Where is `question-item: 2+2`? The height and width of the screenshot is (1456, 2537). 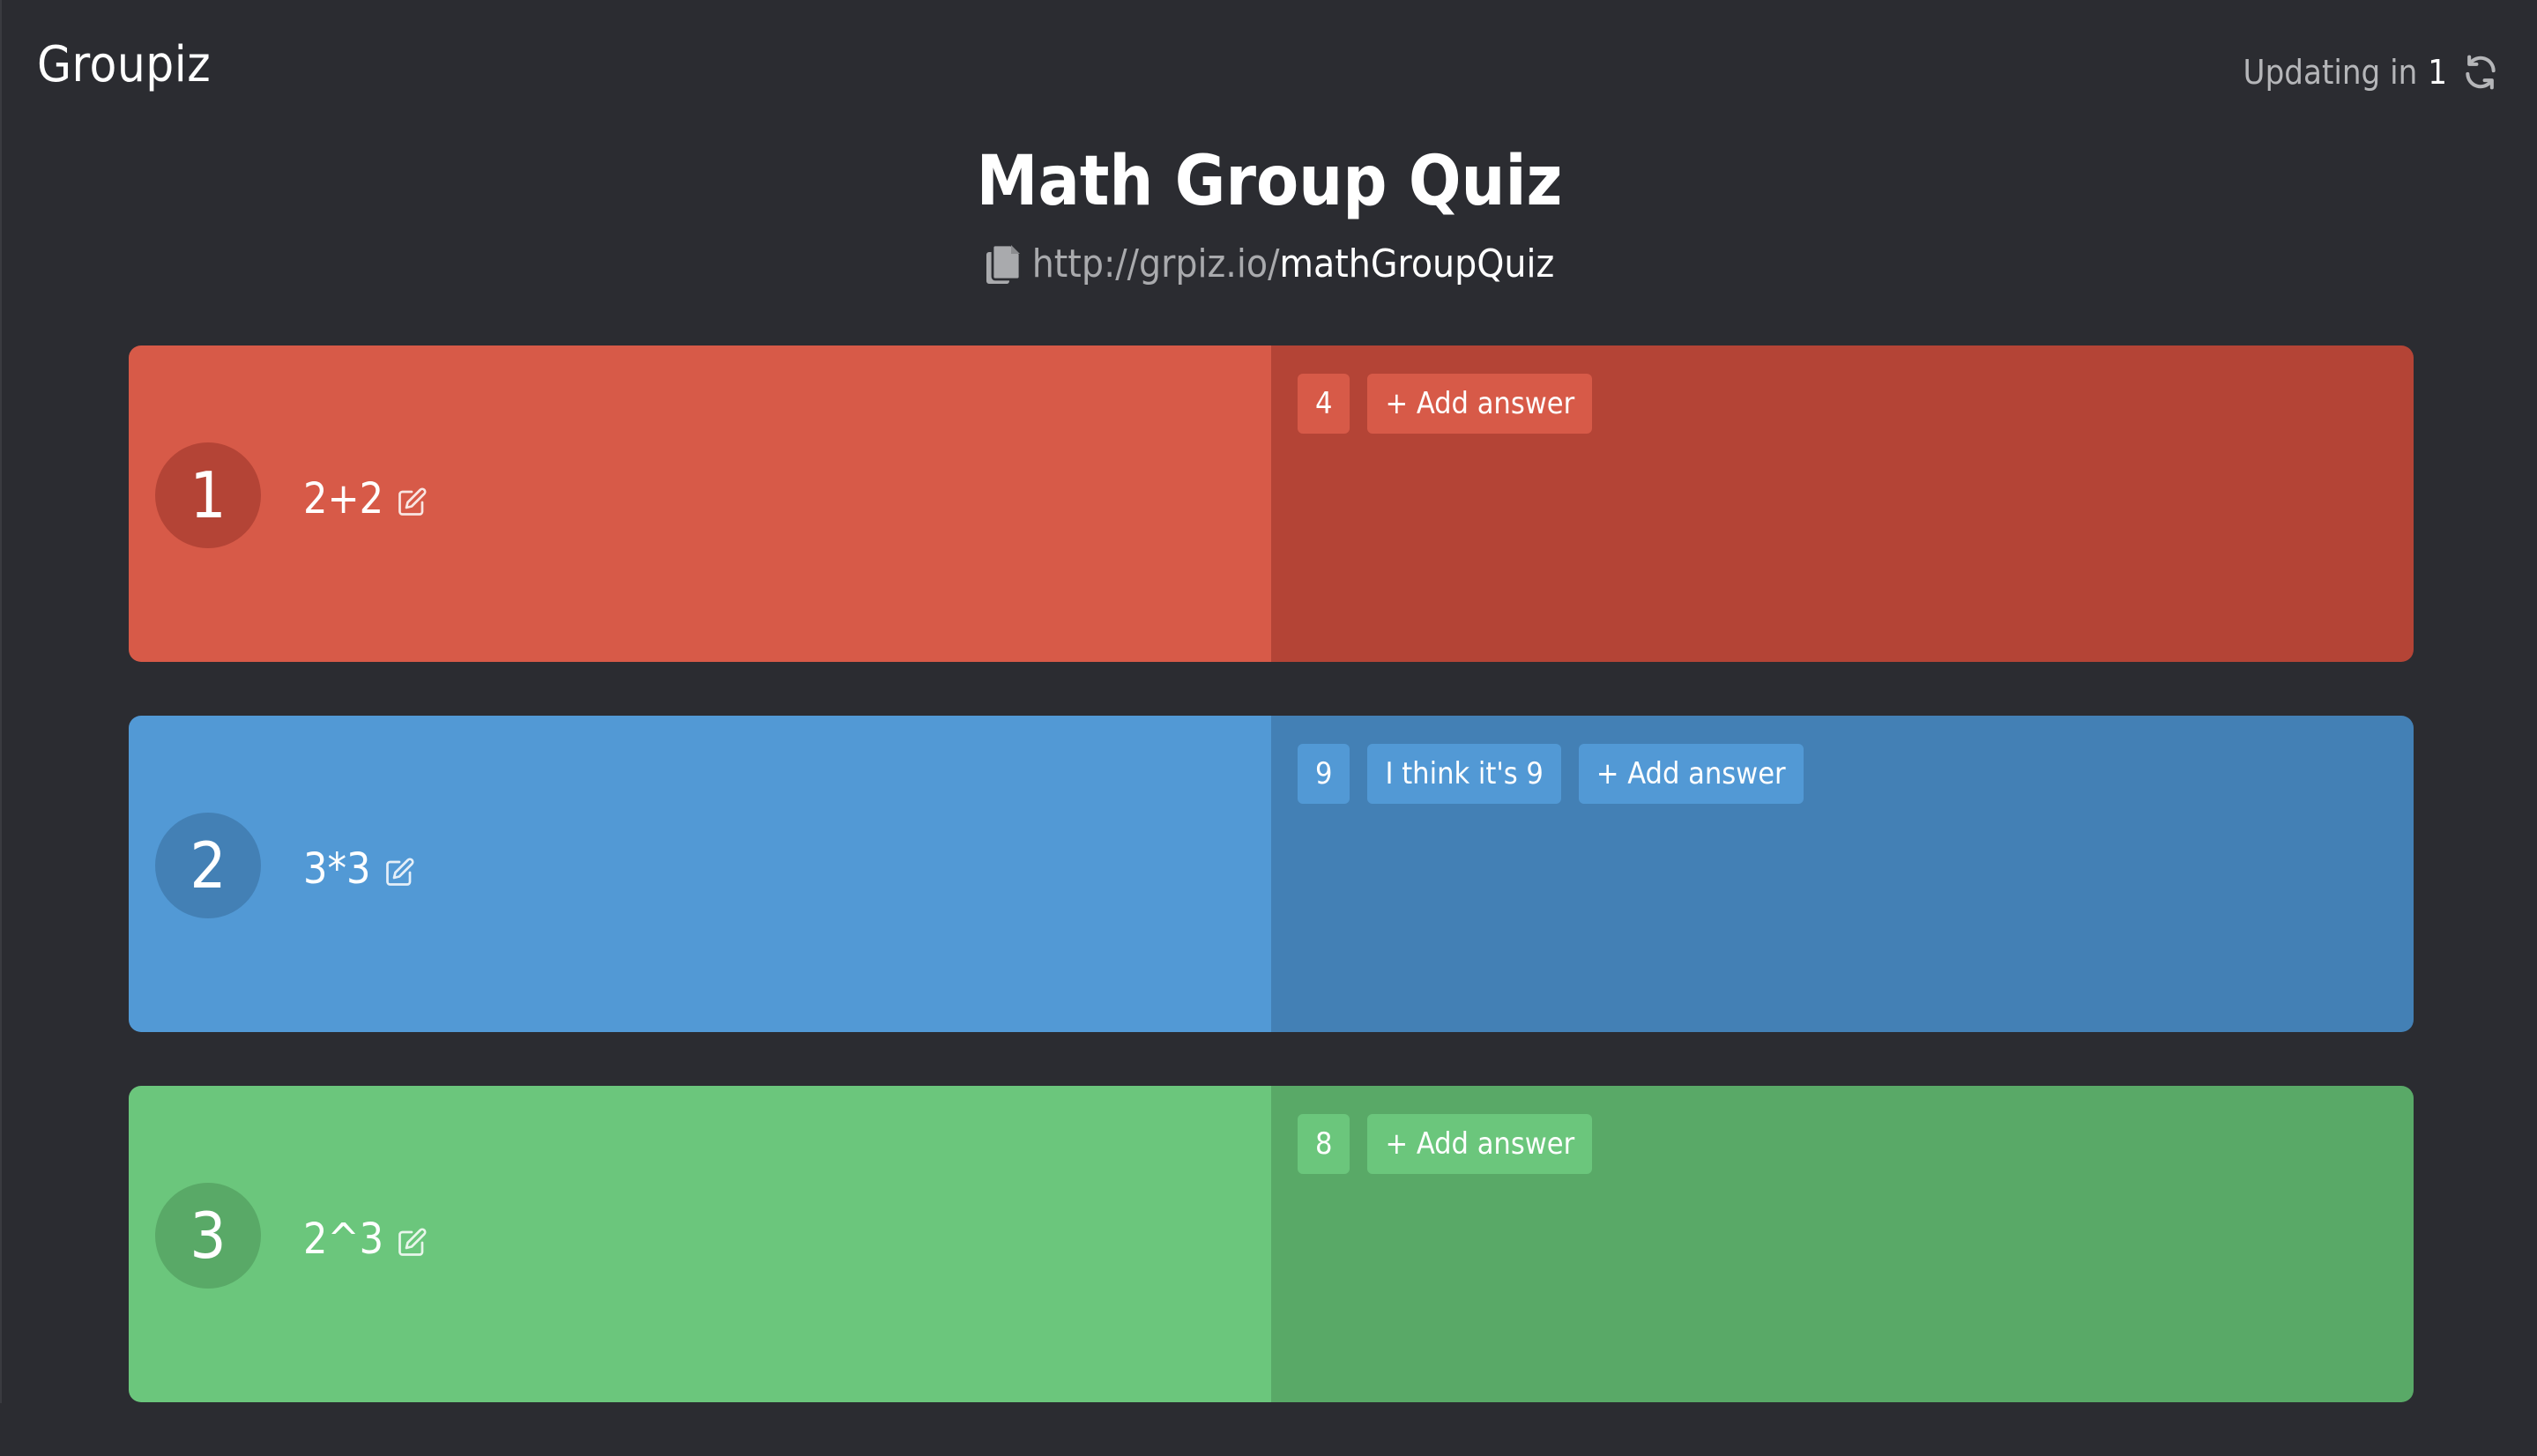
question-item: 2+2 is located at coordinates (365, 499).